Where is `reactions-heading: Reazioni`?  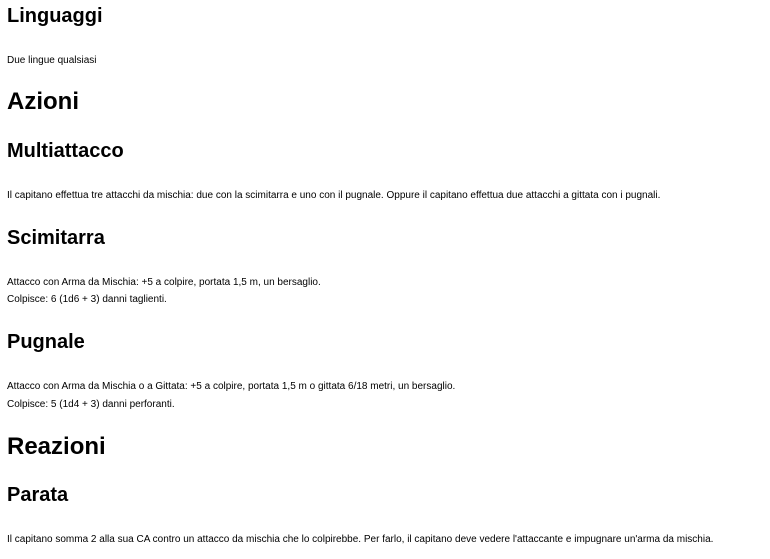
reactions-heading: Reazioni is located at coordinates (56, 446).